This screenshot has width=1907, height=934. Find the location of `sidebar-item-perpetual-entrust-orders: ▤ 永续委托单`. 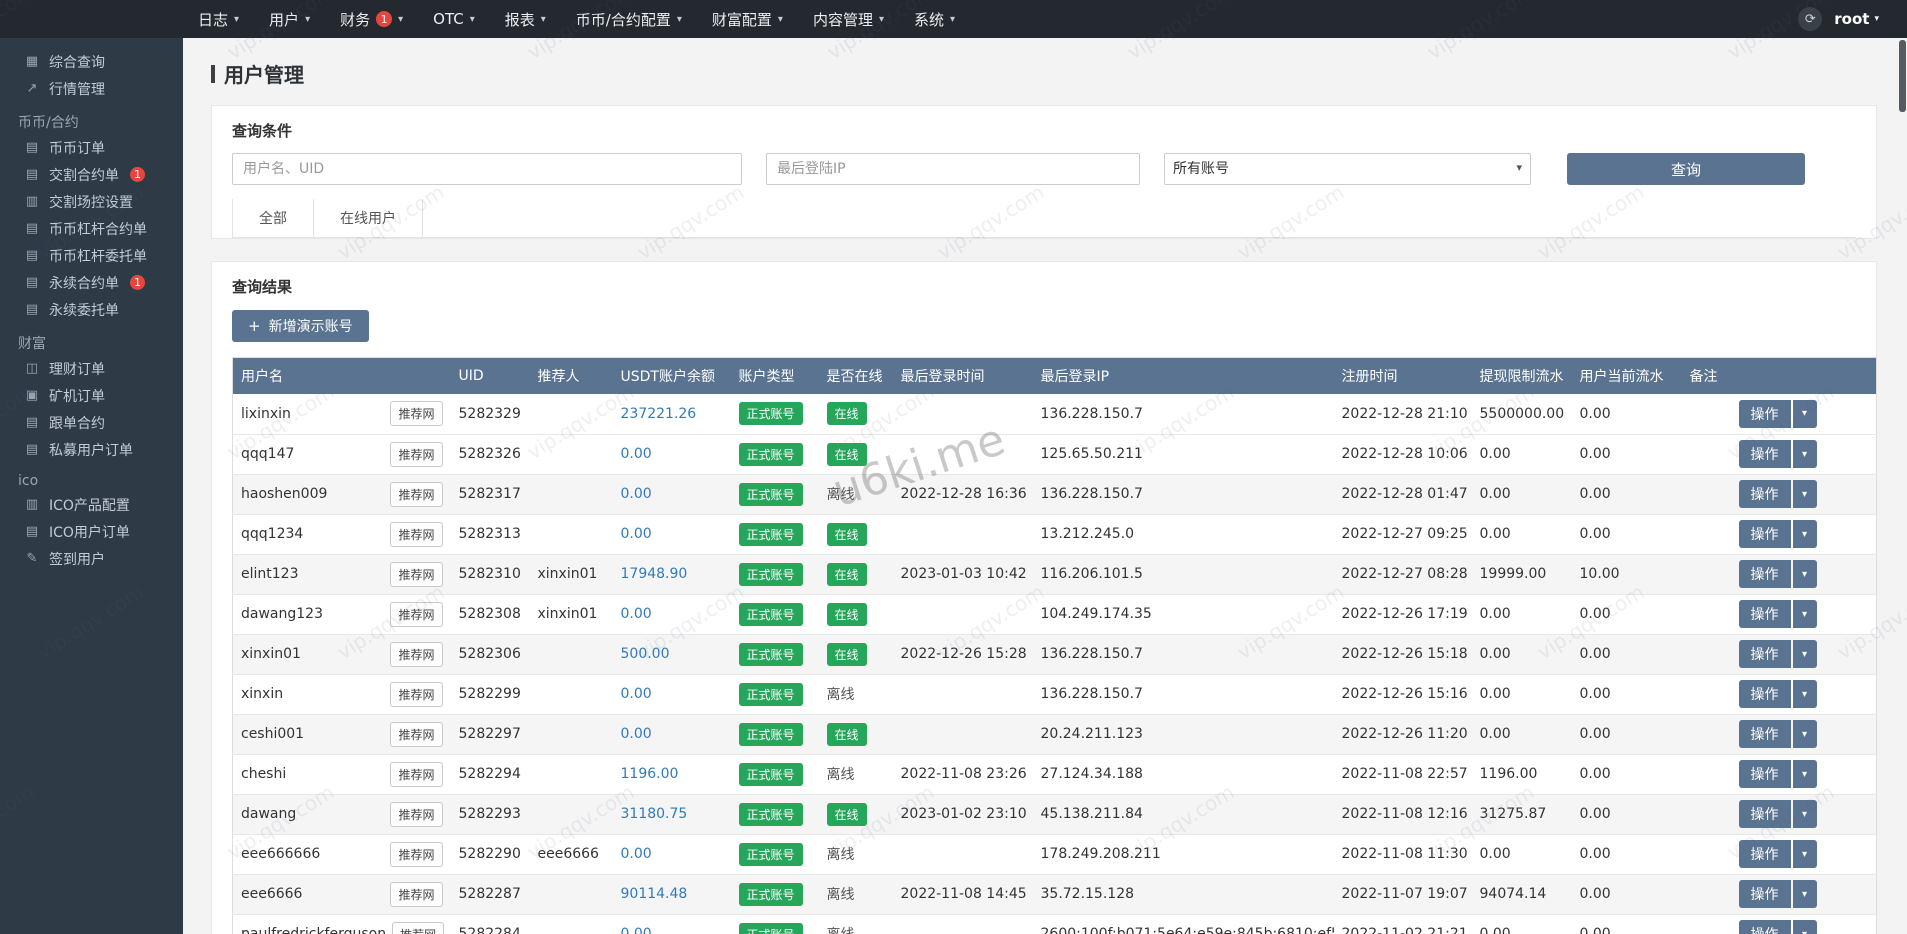

sidebar-item-perpetual-entrust-orders: ▤ 永续委托单 is located at coordinates (91, 309).